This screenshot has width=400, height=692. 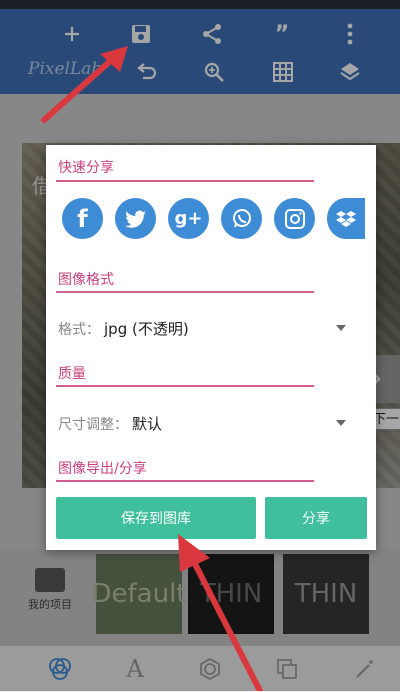 What do you see at coordinates (102, 469) in the screenshot?
I see `export-title: 图像导出/分享` at bounding box center [102, 469].